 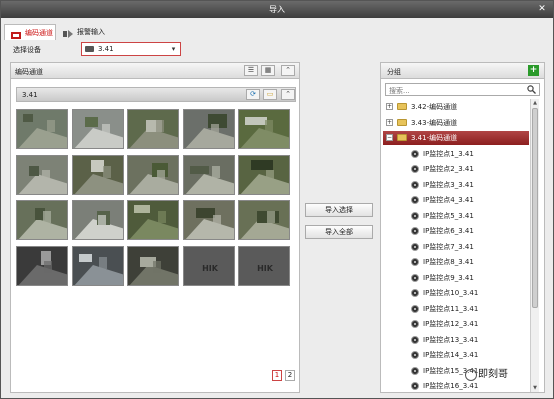 What do you see at coordinates (448, 153) in the screenshot?
I see `tree-camera-label: IP监控点1_3.41` at bounding box center [448, 153].